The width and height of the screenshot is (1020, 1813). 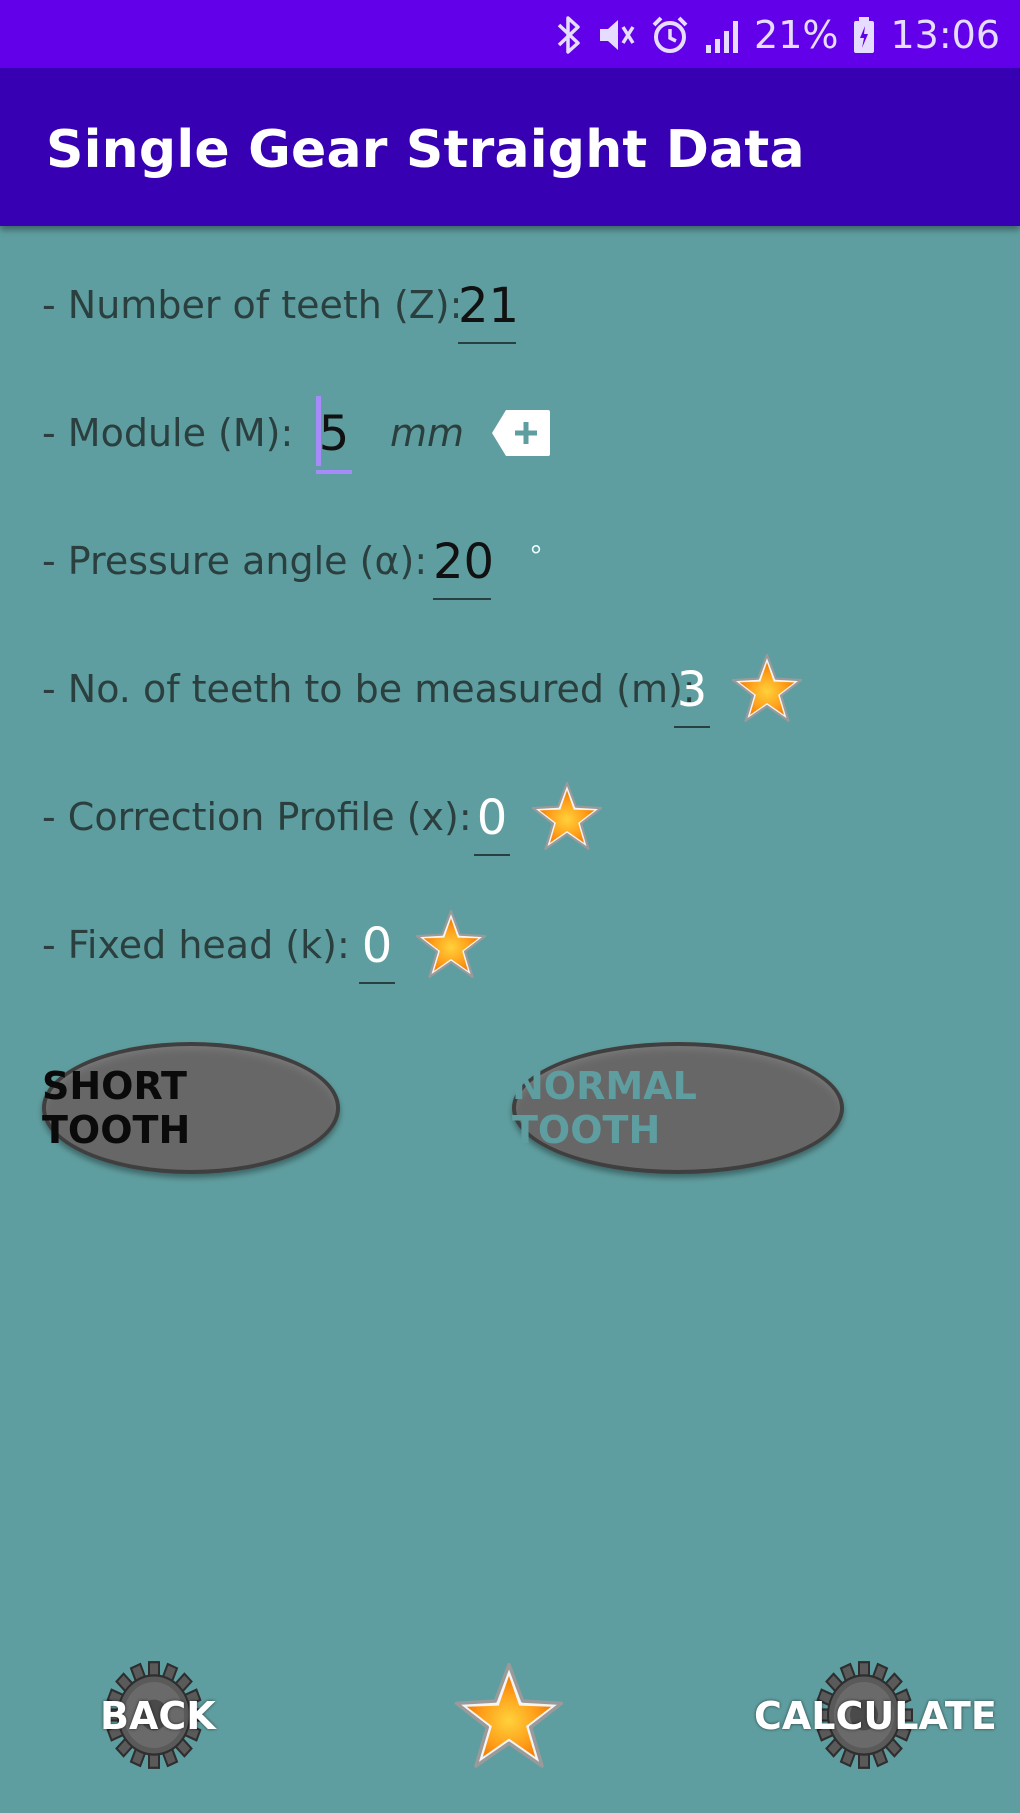 I want to click on short-tooth-button: SHORT TOOTH, so click(x=191, y=1108).